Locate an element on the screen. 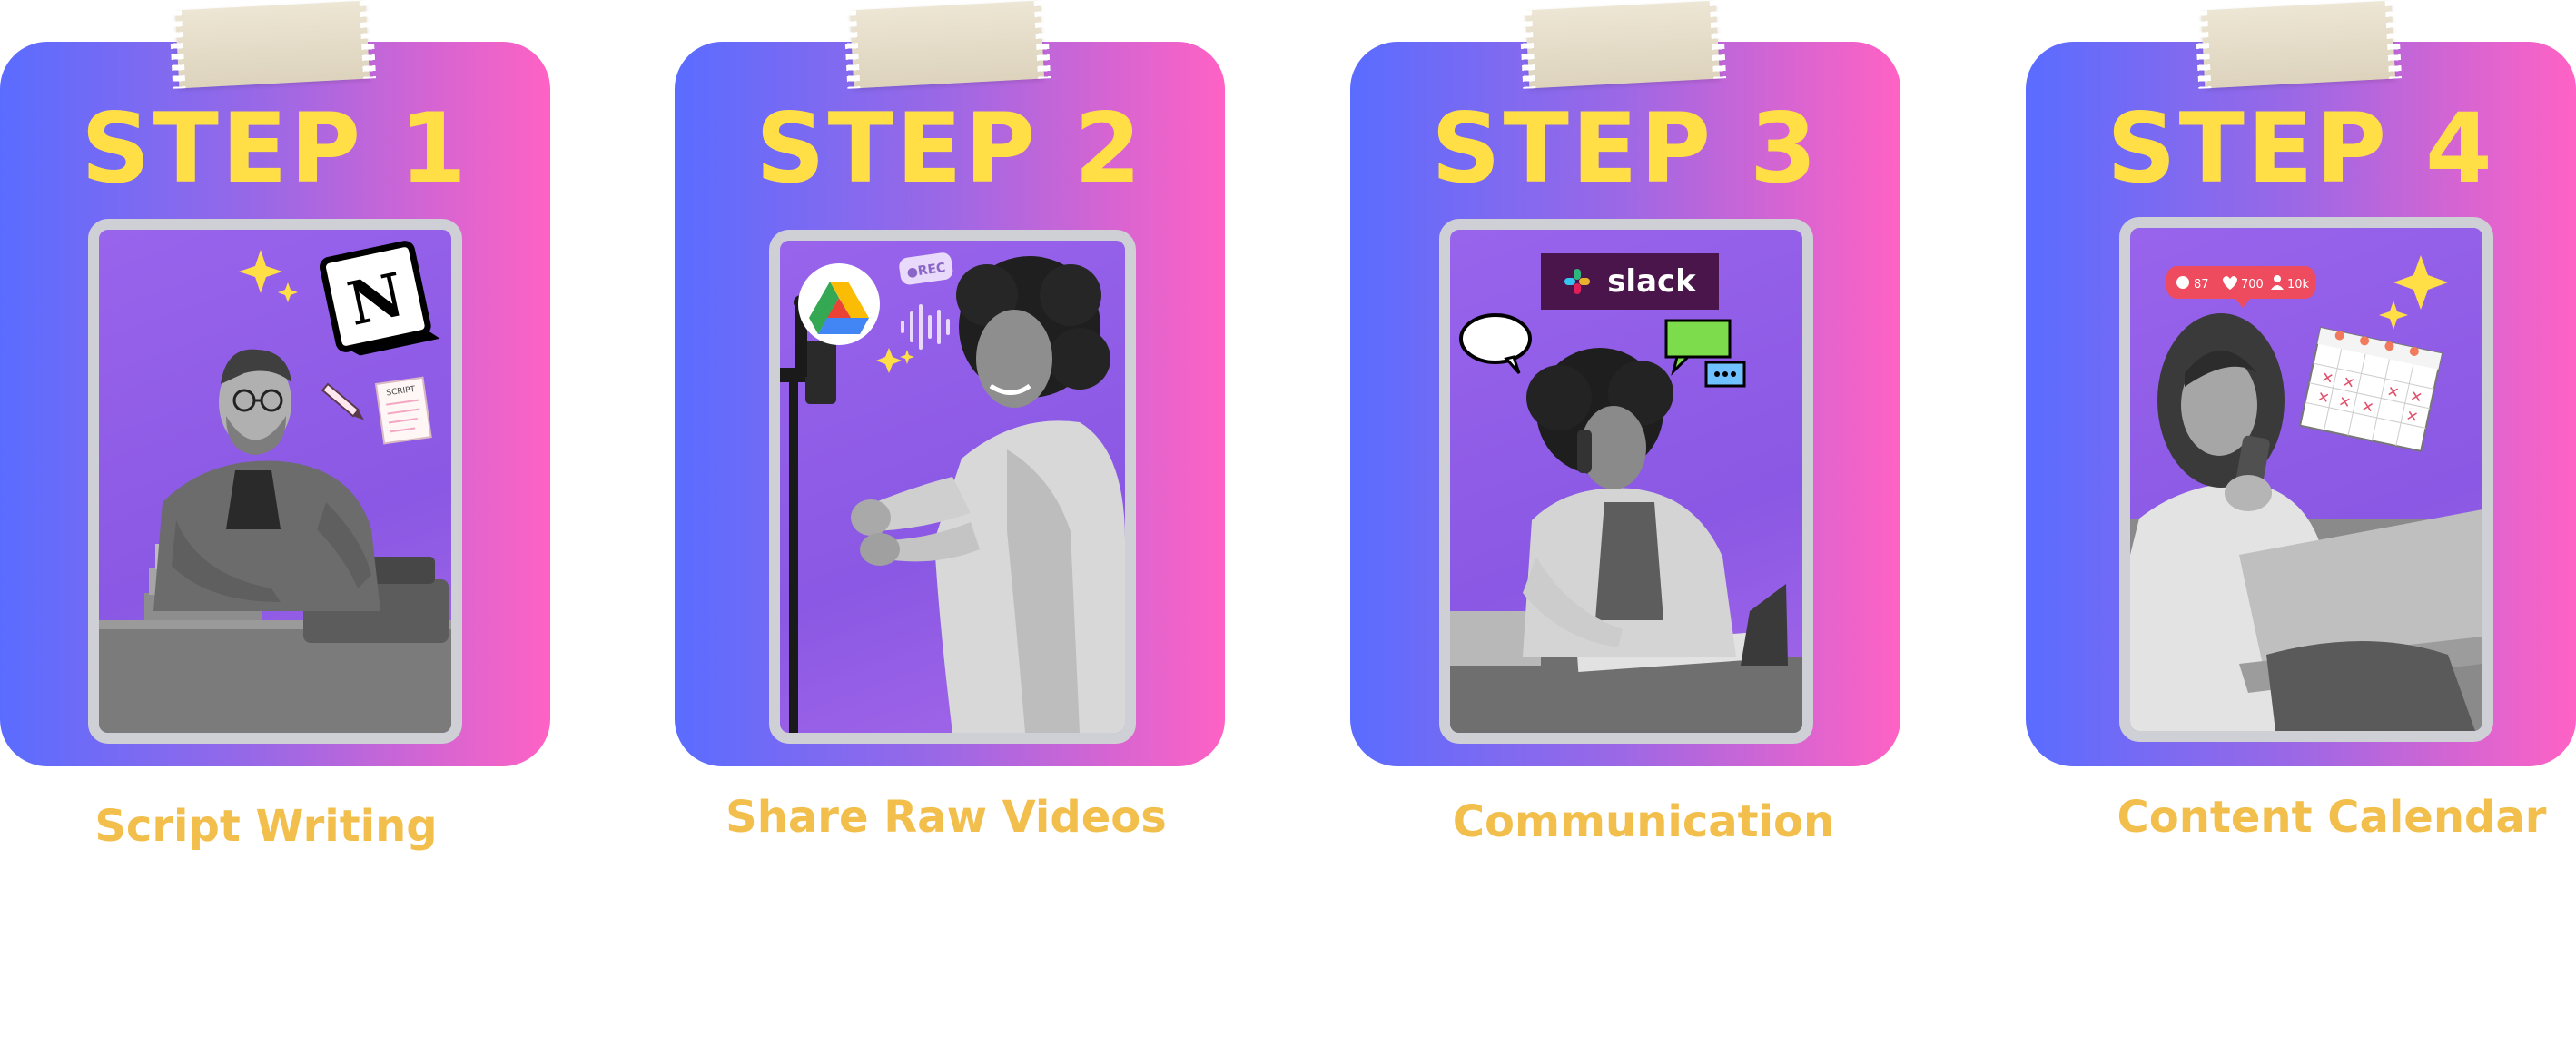 The image size is (2576, 1047). phone-call-photo: slack is located at coordinates (1626, 493).